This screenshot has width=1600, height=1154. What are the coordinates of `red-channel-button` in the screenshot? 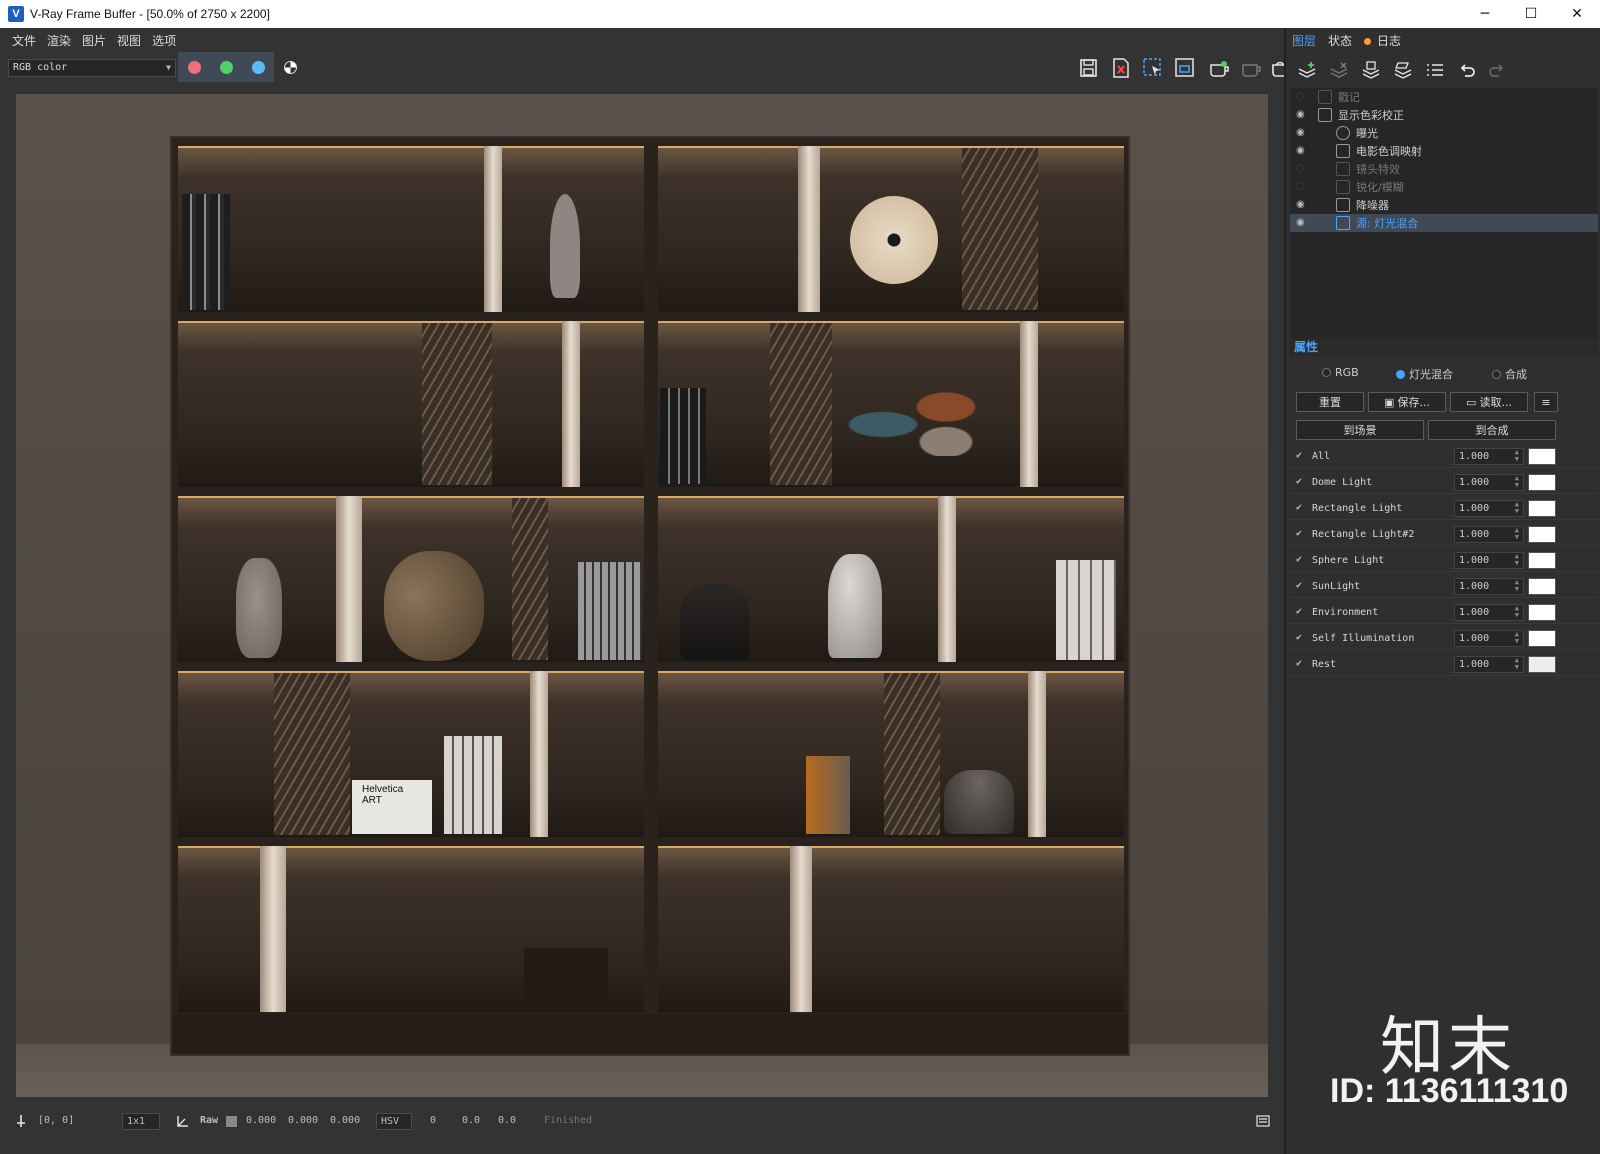 It's located at (194, 67).